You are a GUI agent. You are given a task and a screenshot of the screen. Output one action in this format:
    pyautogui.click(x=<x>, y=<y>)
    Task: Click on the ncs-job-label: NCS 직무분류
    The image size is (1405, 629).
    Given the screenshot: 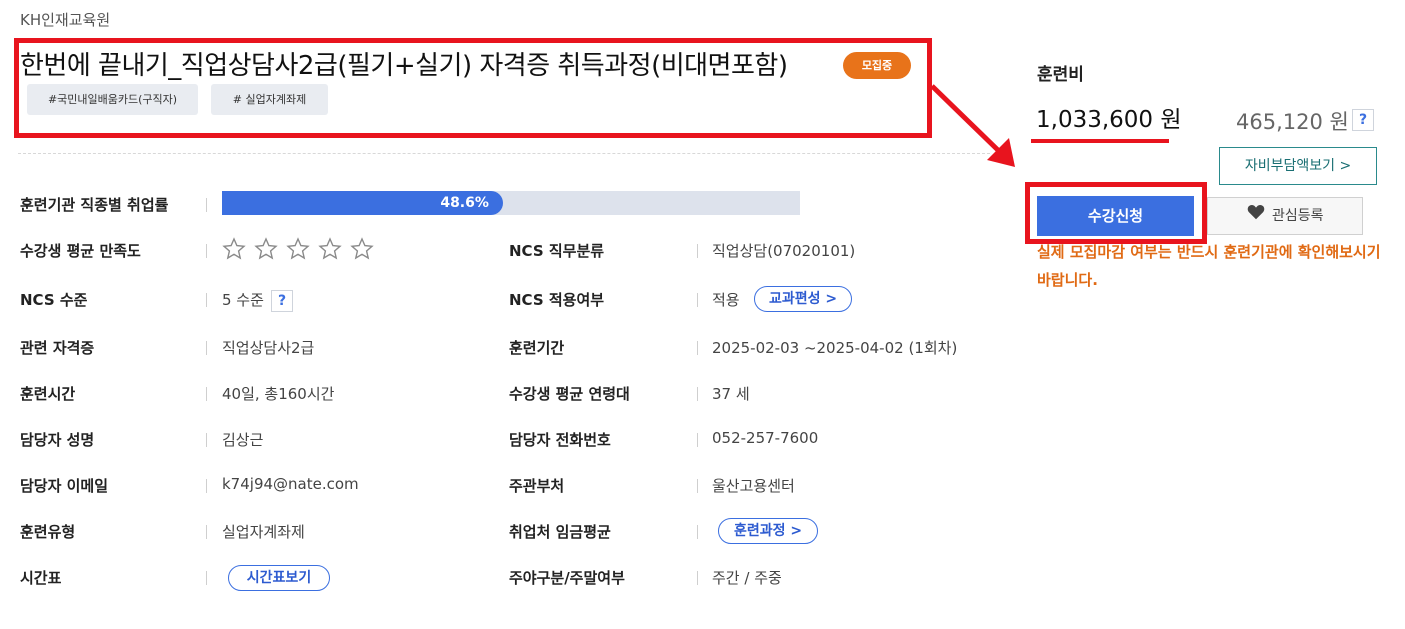 What is the action you would take?
    pyautogui.click(x=557, y=251)
    